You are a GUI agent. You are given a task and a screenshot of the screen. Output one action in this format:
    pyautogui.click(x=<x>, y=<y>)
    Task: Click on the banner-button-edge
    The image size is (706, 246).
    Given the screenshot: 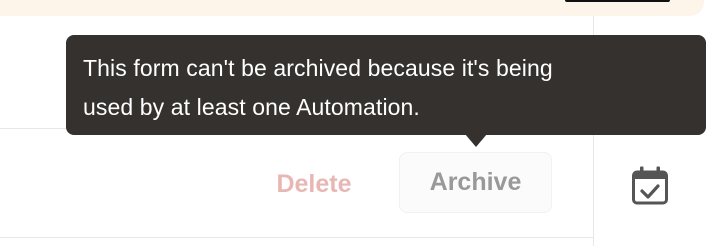 What is the action you would take?
    pyautogui.click(x=617, y=1)
    